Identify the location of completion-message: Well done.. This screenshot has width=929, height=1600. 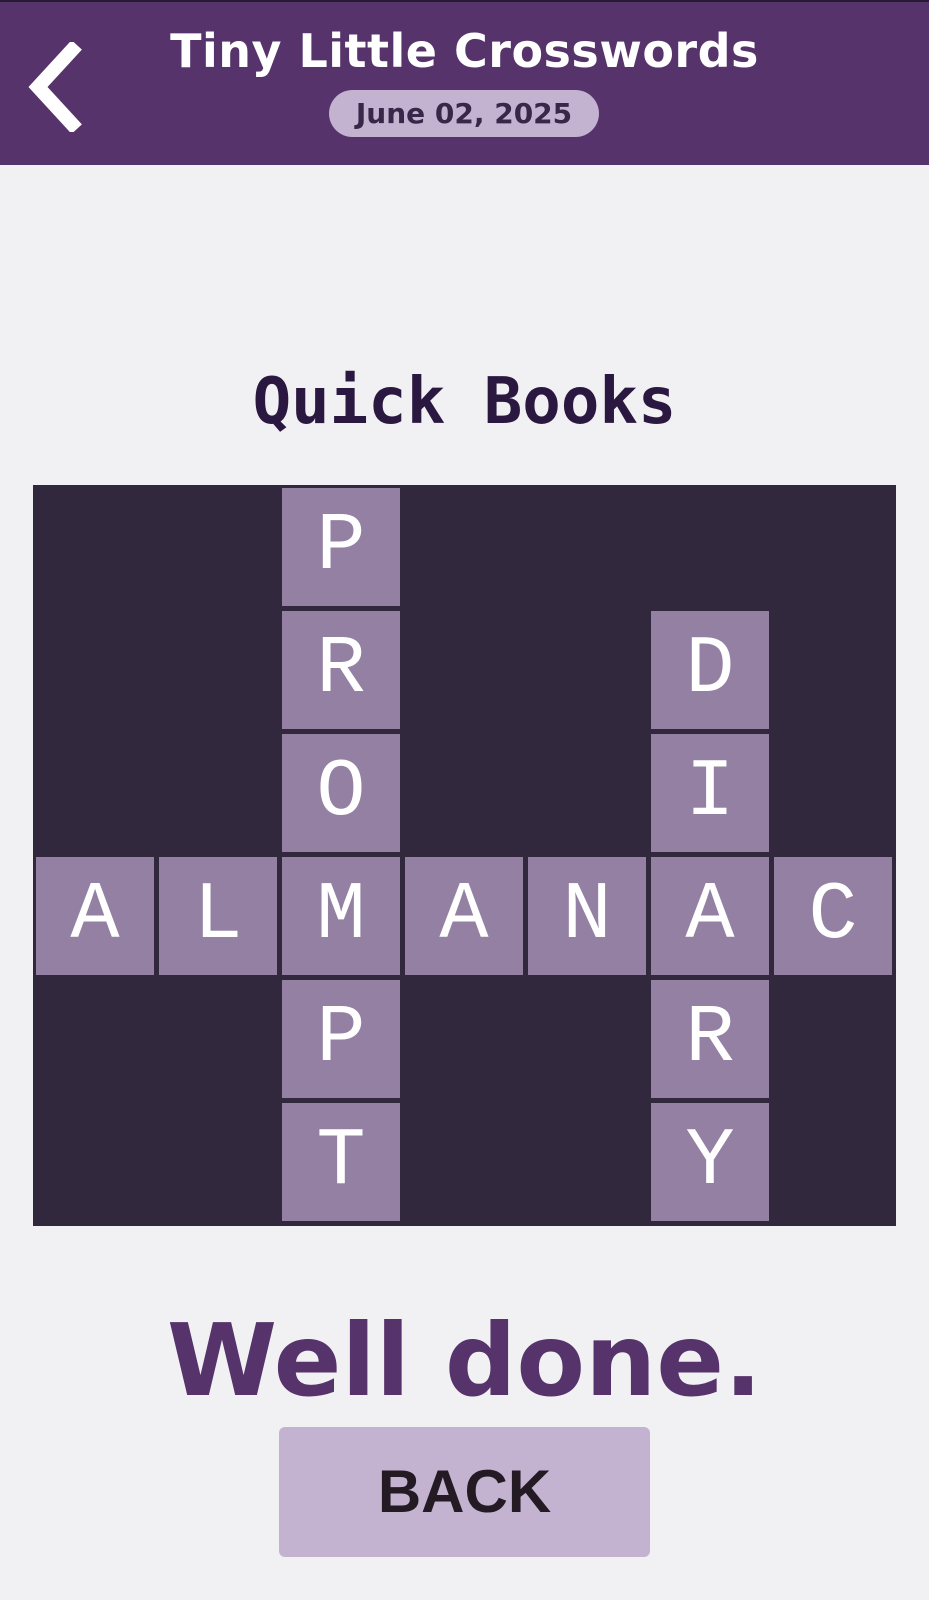
(464, 1360).